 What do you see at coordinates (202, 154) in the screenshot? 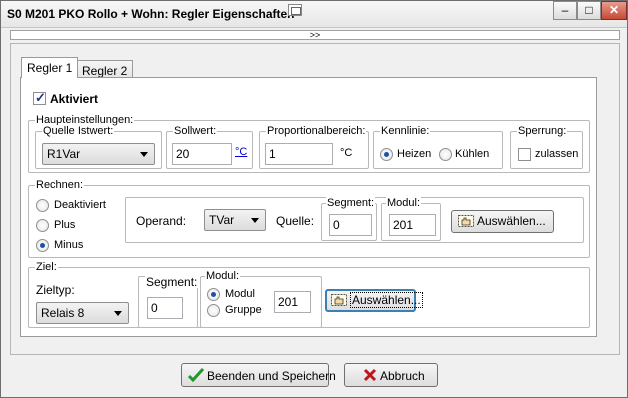
I see `sollwert-input: 20` at bounding box center [202, 154].